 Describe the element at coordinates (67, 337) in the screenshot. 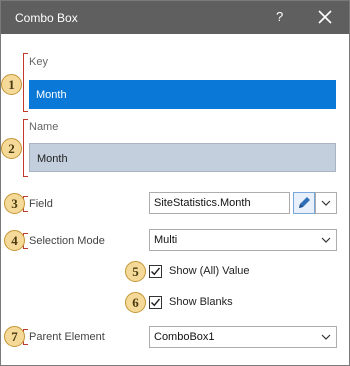

I see `parent-element-label: Parent Element` at that location.